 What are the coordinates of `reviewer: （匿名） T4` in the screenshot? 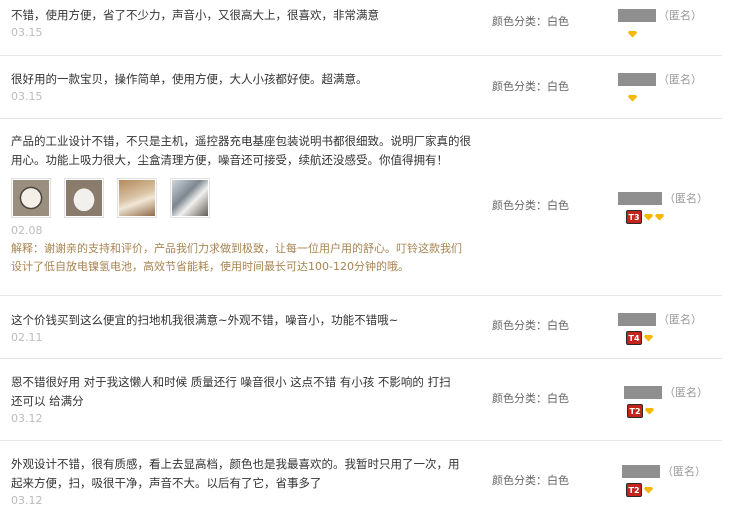 It's located at (670, 328).